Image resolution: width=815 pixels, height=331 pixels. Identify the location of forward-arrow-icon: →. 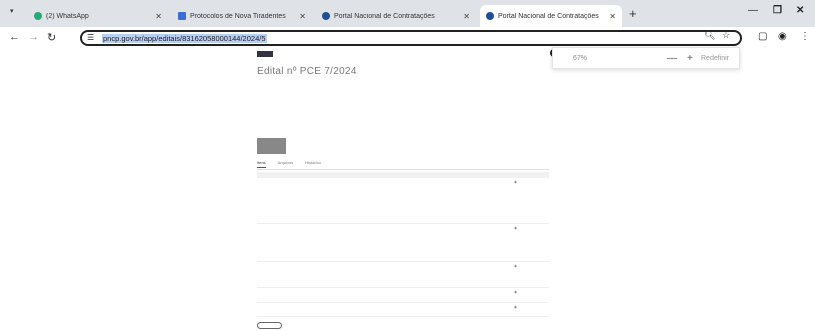
(33, 37).